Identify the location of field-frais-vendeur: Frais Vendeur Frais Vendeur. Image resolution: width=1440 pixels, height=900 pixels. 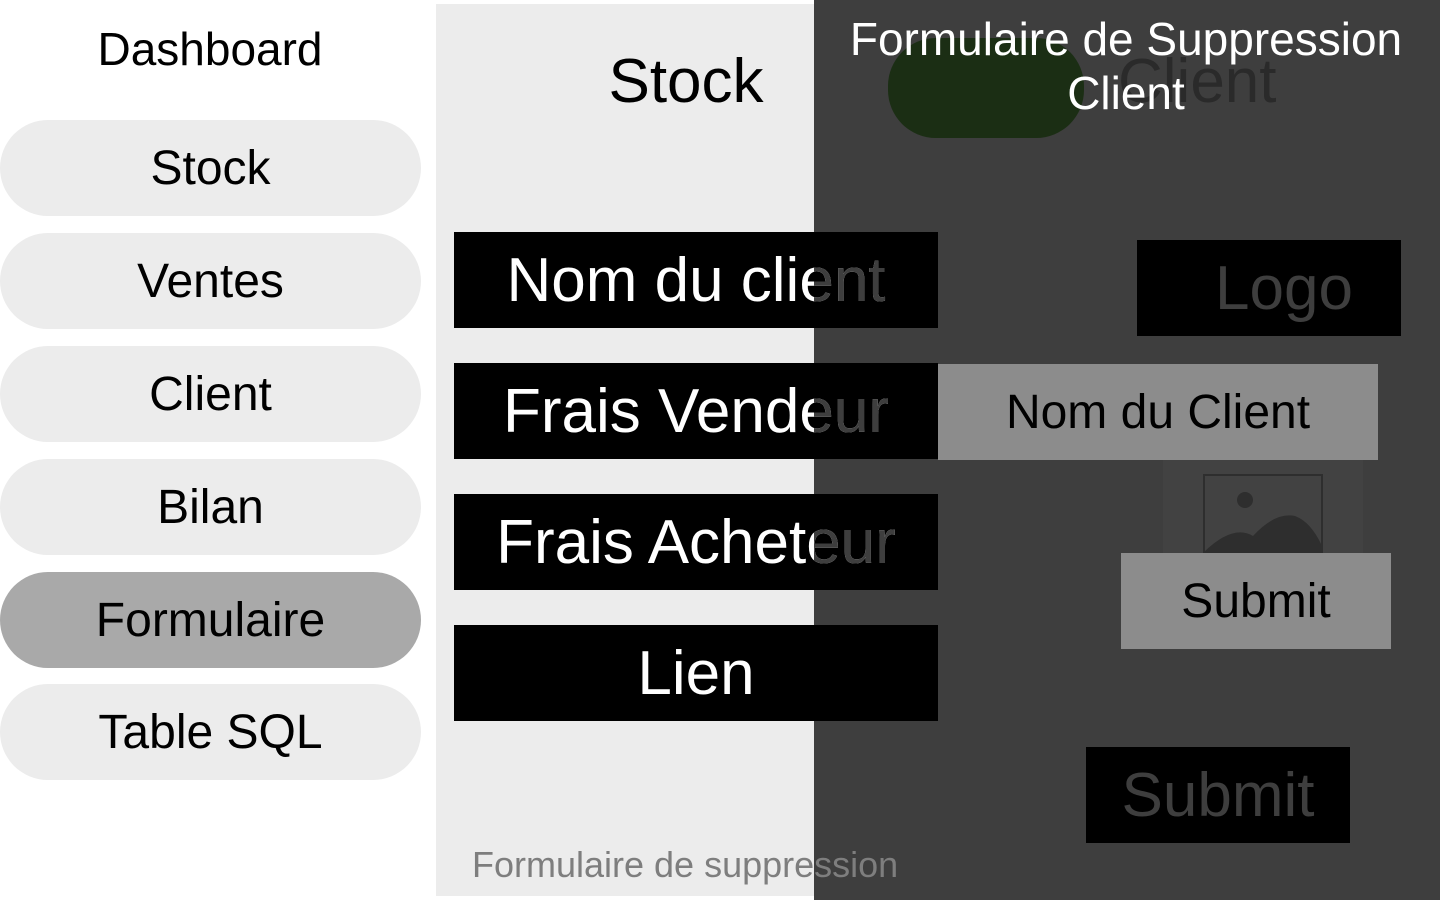
(696, 411).